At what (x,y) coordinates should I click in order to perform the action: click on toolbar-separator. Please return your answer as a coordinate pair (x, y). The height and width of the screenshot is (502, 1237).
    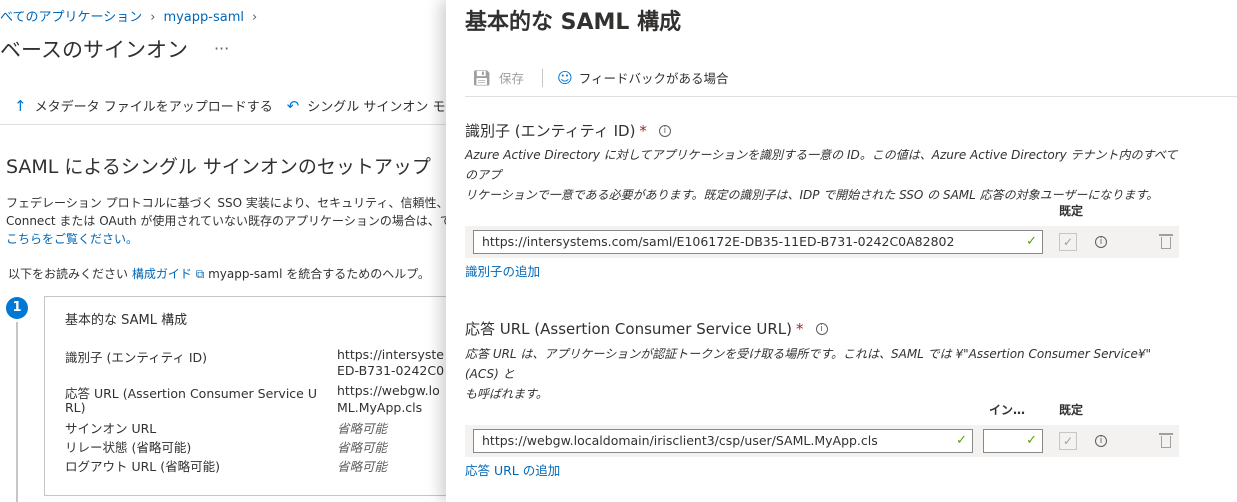
    Looking at the image, I should click on (543, 77).